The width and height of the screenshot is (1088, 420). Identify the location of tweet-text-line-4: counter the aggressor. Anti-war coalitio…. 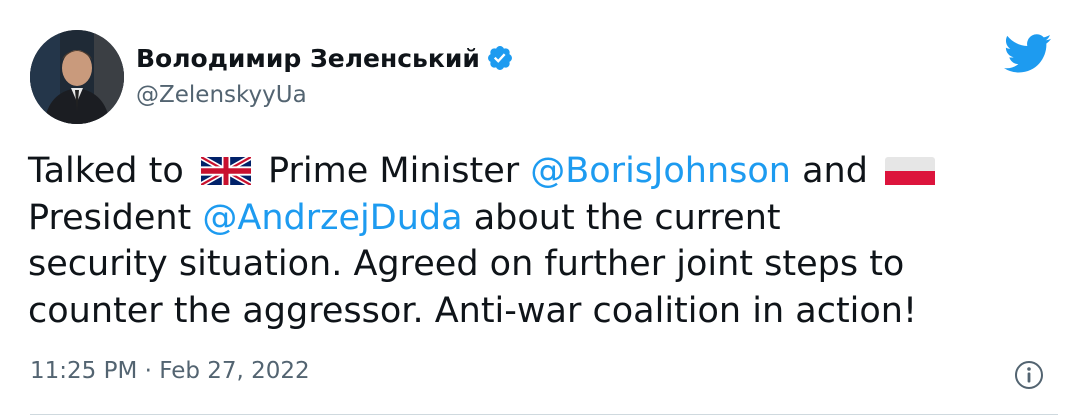
(473, 310).